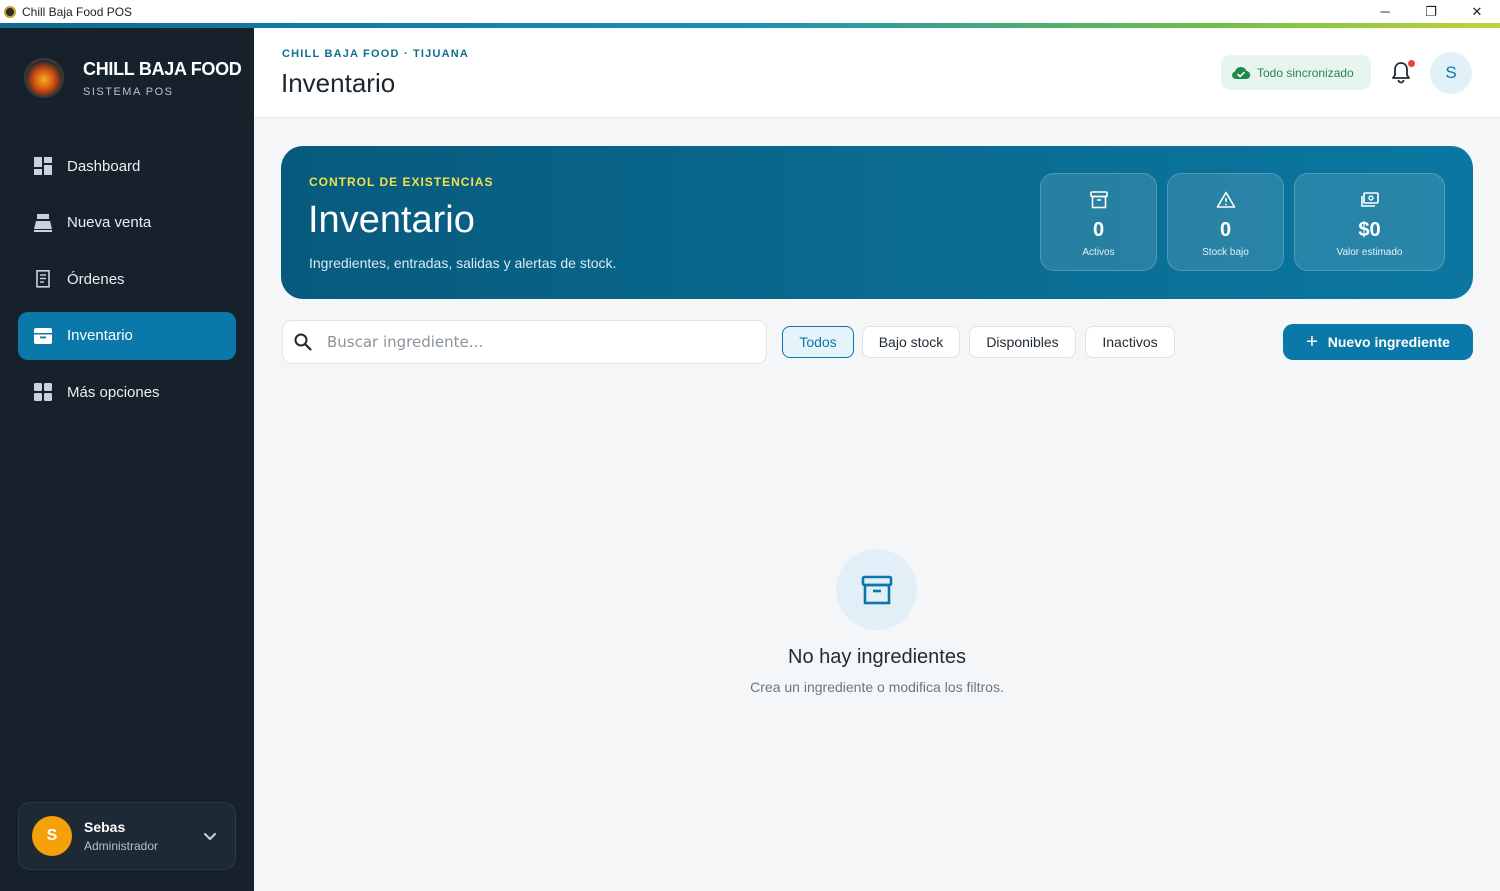  What do you see at coordinates (1388, 342) in the screenshot?
I see `new-ingredient-label: Nuevo ingrediente` at bounding box center [1388, 342].